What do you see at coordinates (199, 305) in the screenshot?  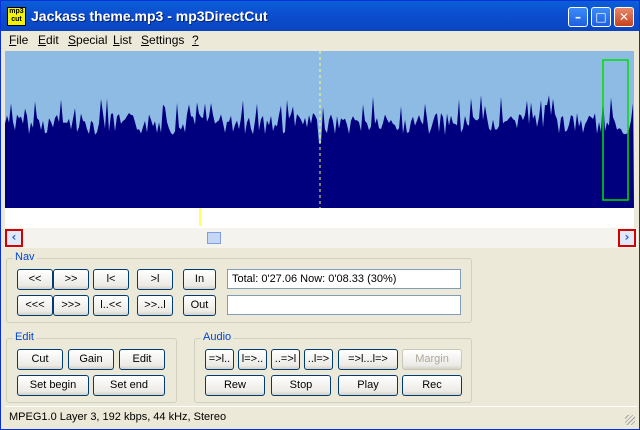 I see `out-button: Out` at bounding box center [199, 305].